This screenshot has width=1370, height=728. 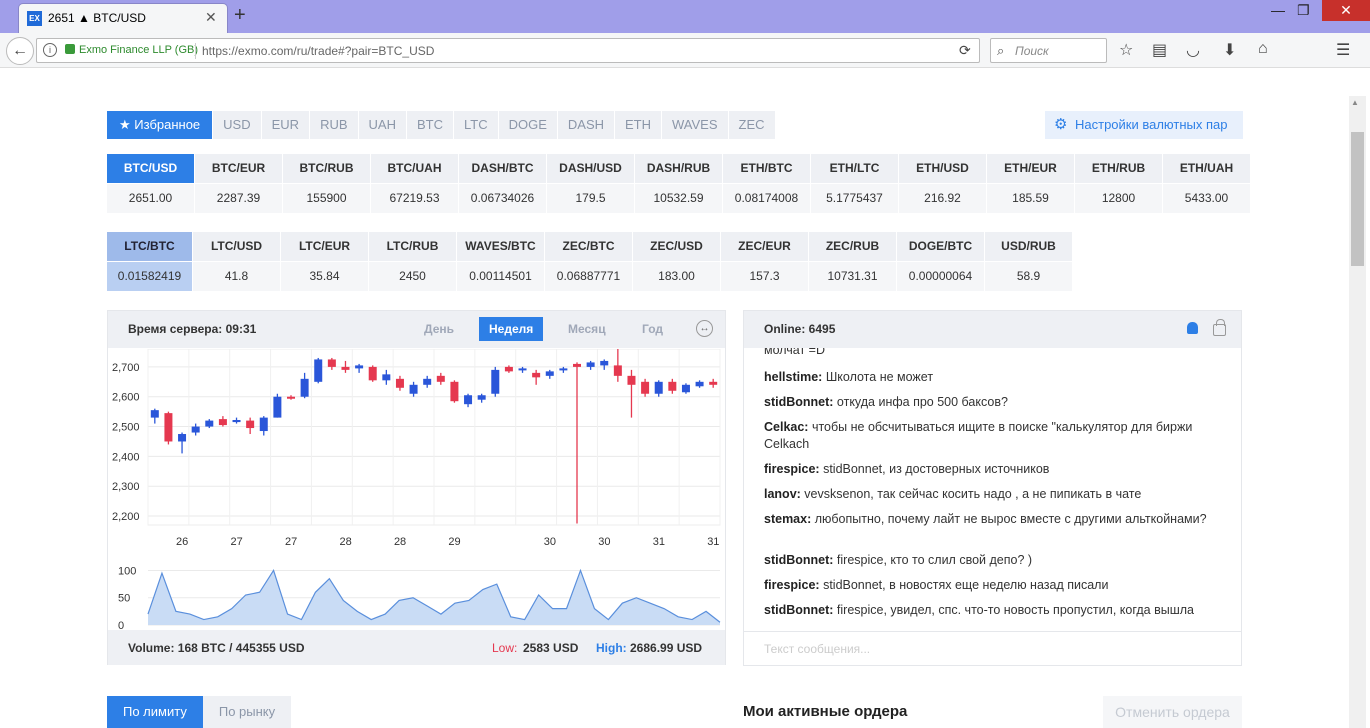 I want to click on pair-cell-waves-btc: WAVES/BTC 0.00114501, so click(x=500, y=261).